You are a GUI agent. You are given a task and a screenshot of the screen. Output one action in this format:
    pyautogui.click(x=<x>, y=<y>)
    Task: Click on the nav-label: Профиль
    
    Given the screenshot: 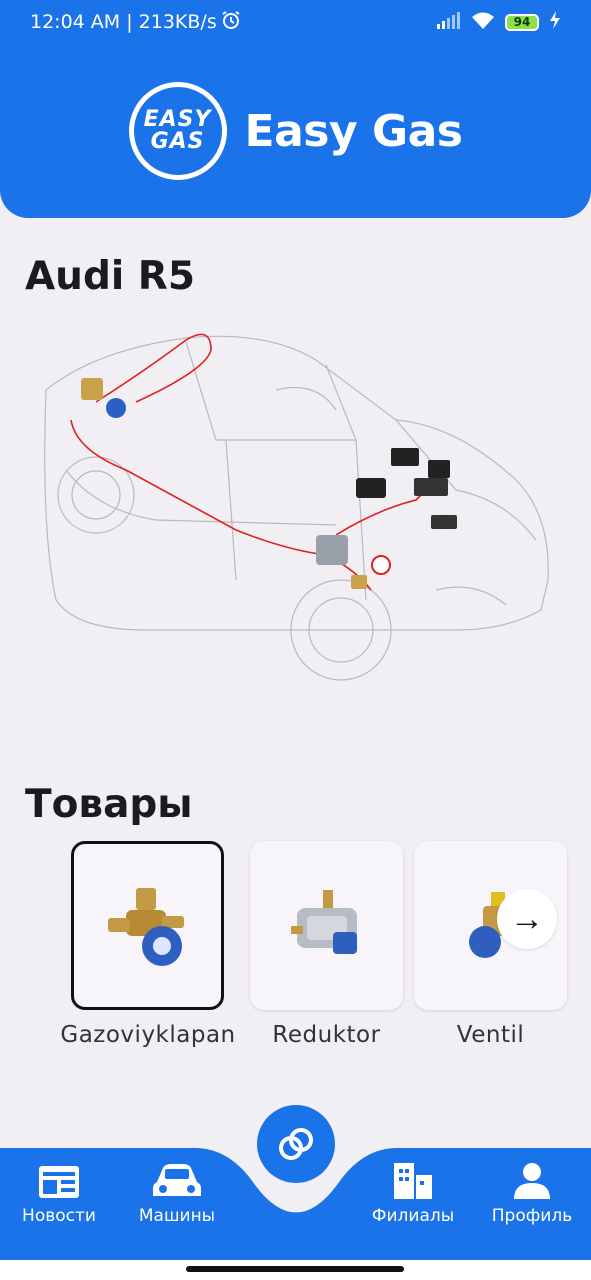 What is the action you would take?
    pyautogui.click(x=532, y=1216)
    